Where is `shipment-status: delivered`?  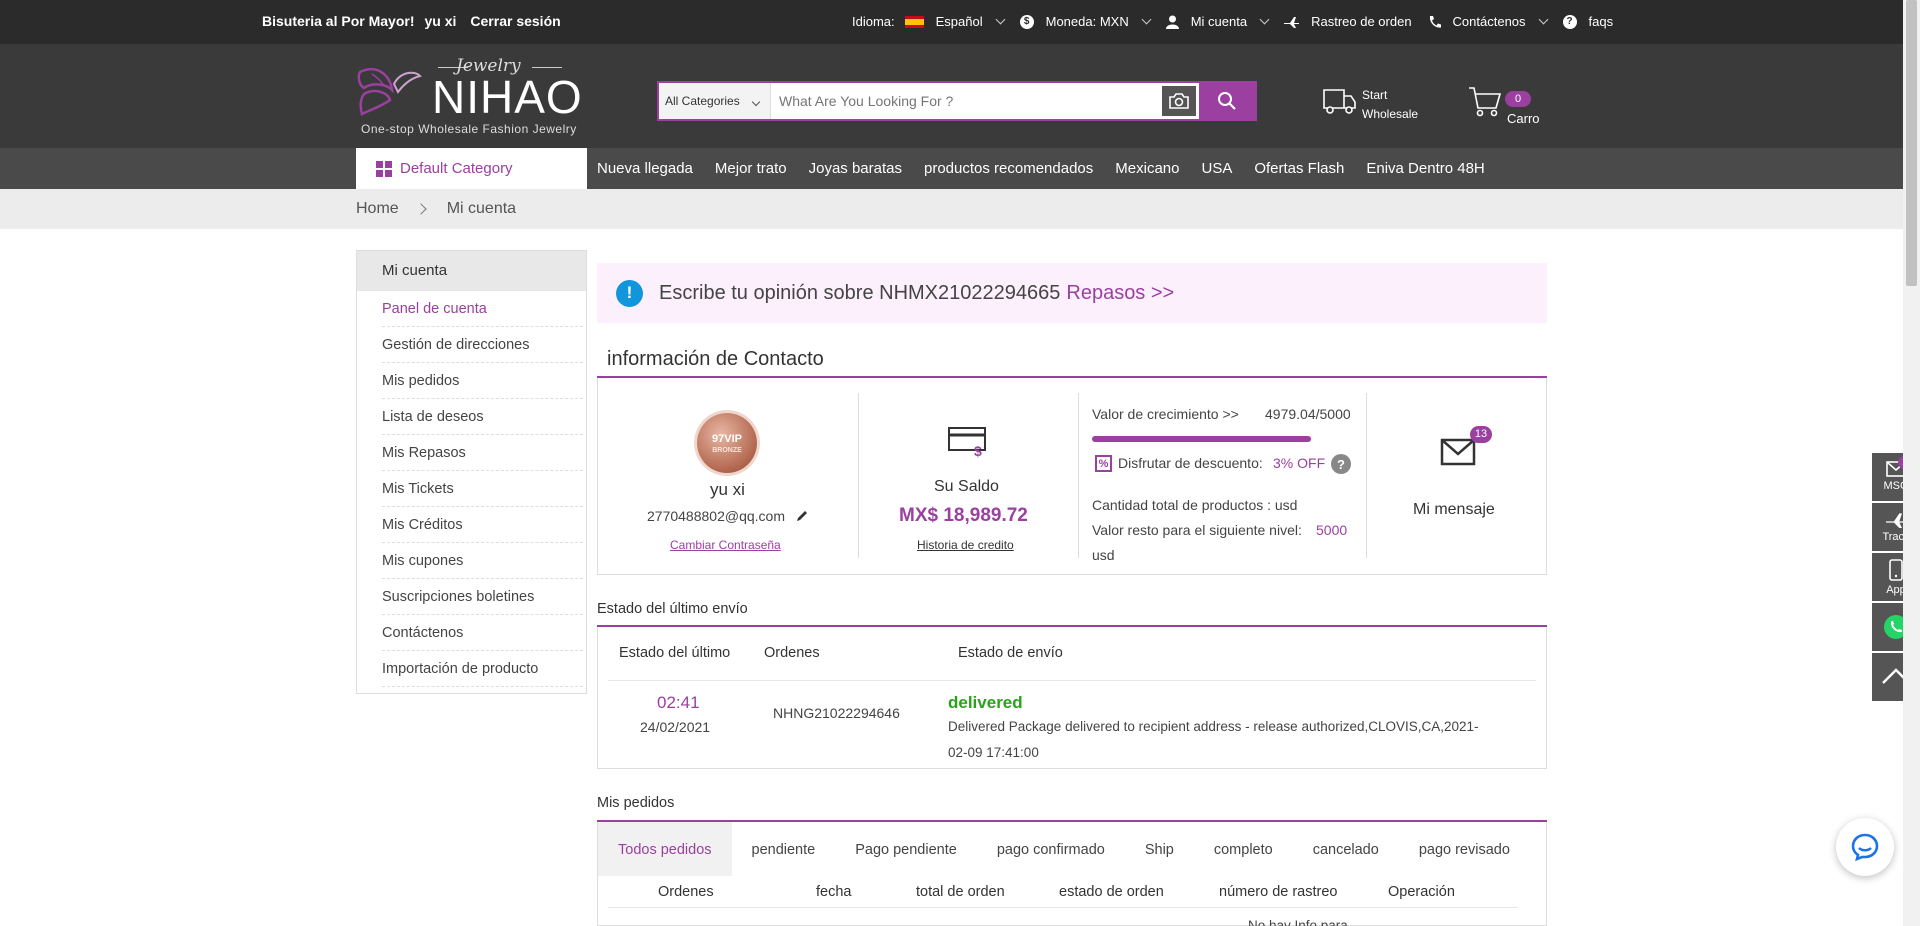
shipment-status: delivered is located at coordinates (985, 702).